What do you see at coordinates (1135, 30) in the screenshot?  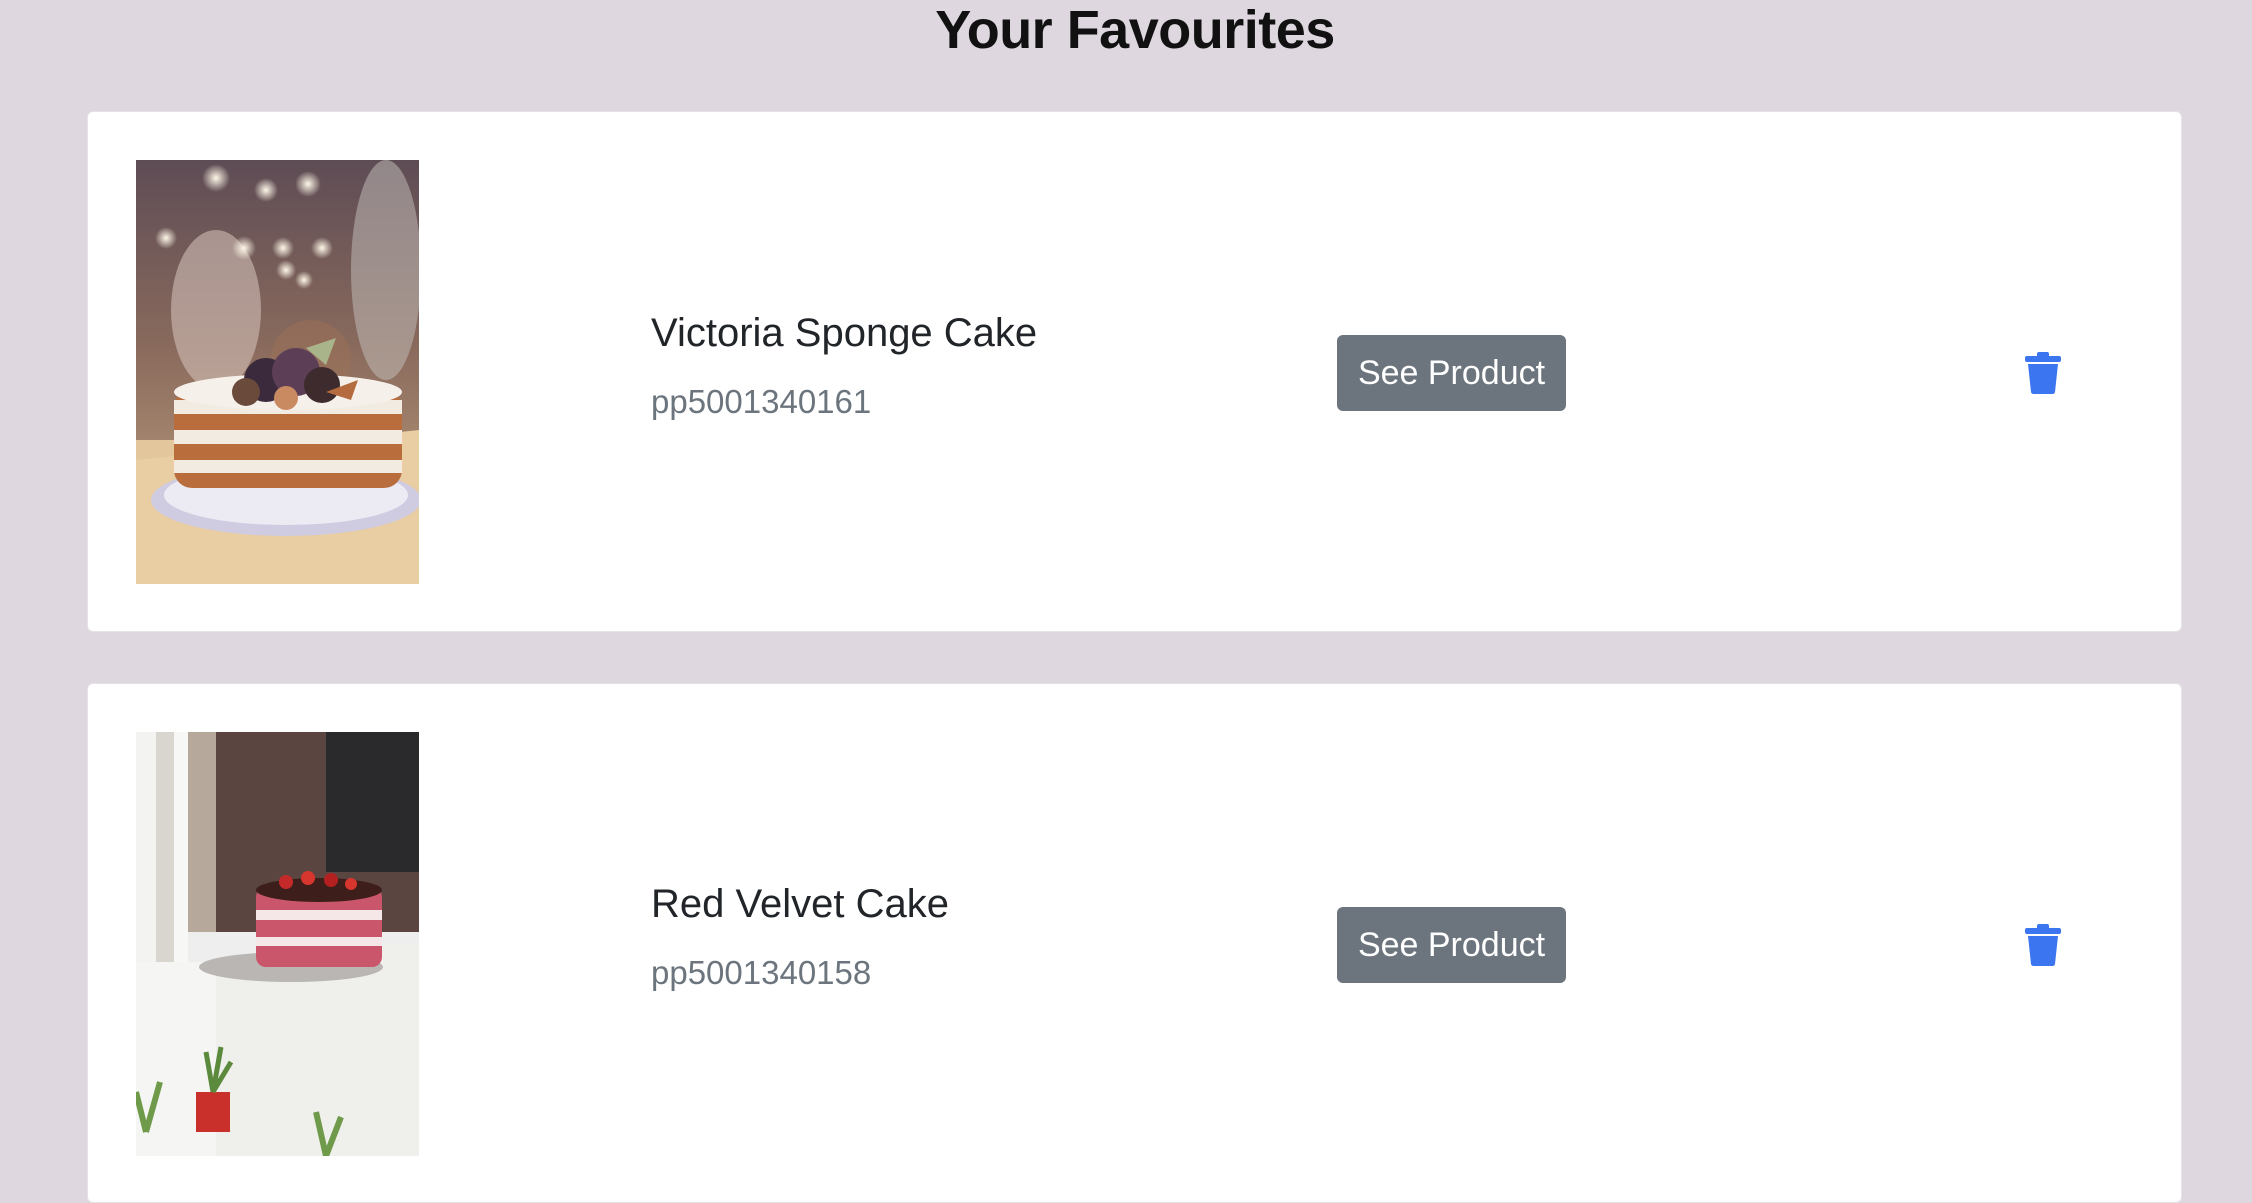 I see `page-title: Your Favourites` at bounding box center [1135, 30].